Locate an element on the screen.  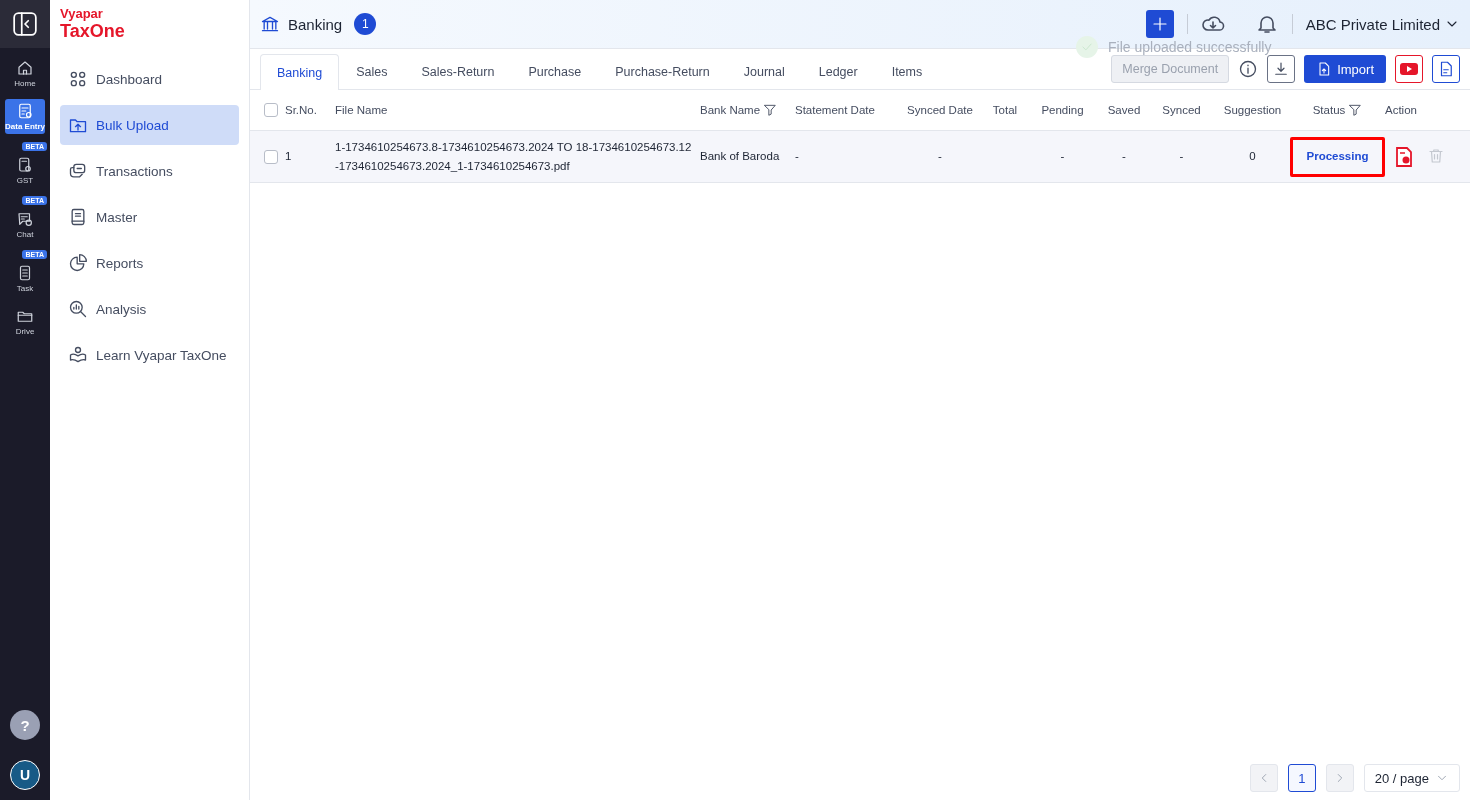
delete-icon is located at coordinates (1436, 155).